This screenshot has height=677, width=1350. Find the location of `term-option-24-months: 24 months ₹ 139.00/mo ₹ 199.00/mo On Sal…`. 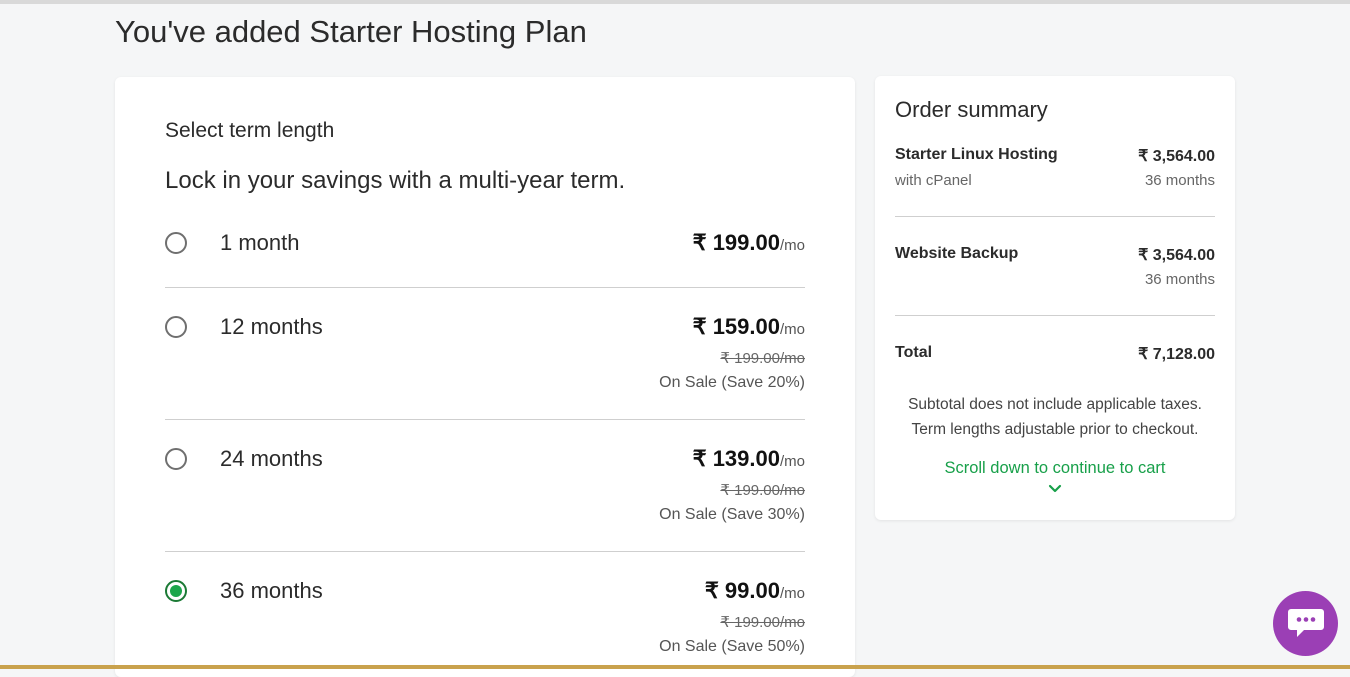

term-option-24-months: 24 months ₹ 139.00/mo ₹ 199.00/mo On Sal… is located at coordinates (485, 486).